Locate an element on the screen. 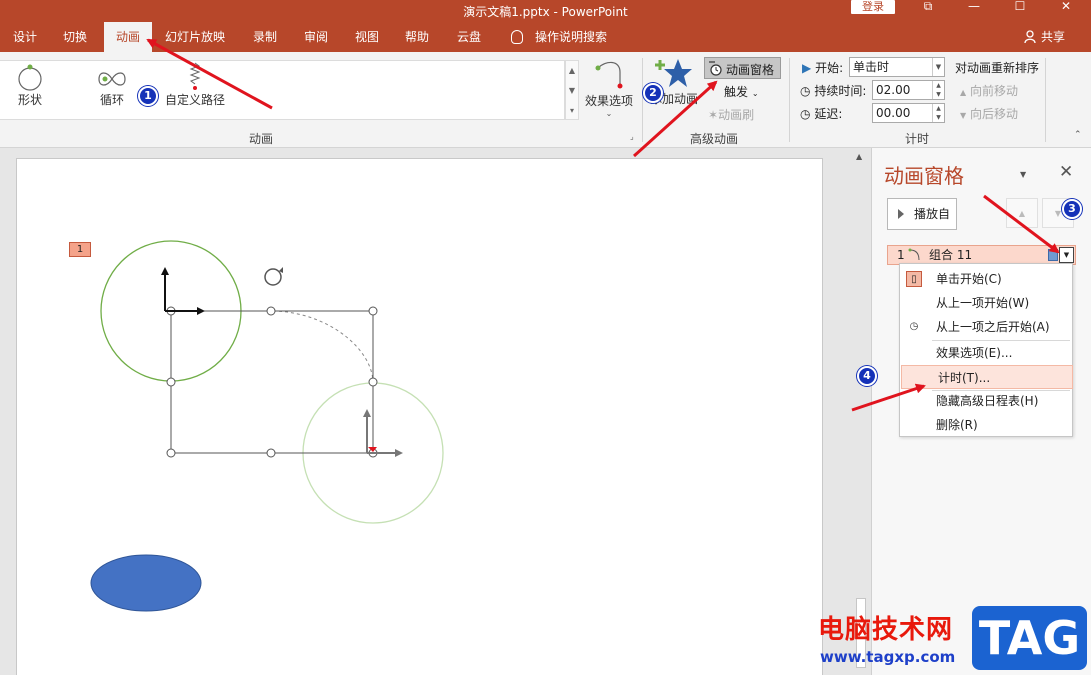  step-marker-2: 2 is located at coordinates (653, 93).